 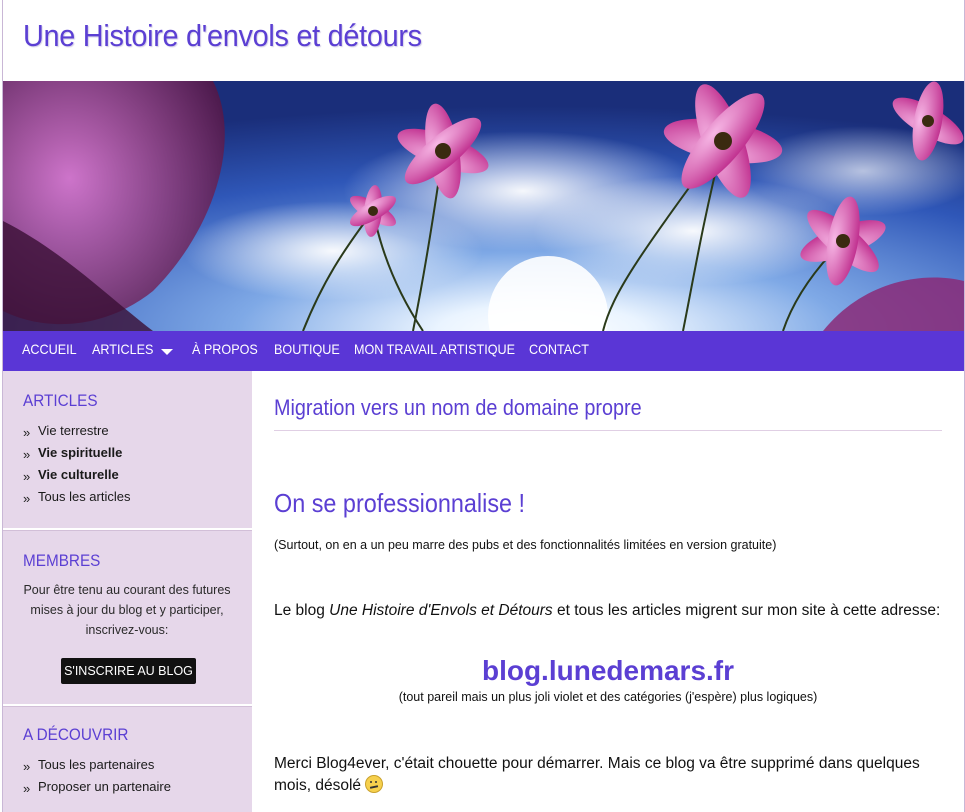 I want to click on sidebar-item-label: Vie spirituelle, so click(x=80, y=452).